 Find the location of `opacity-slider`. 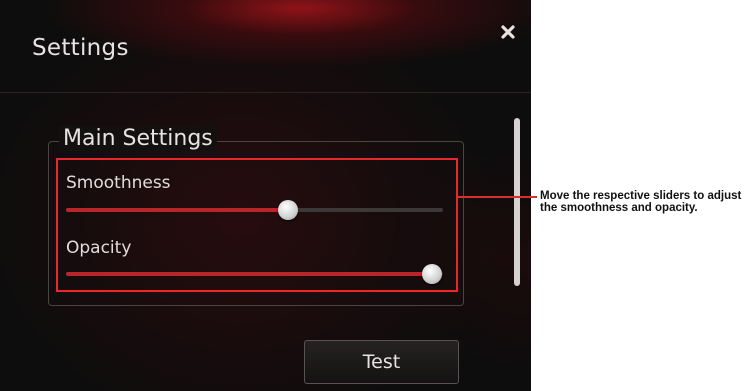

opacity-slider is located at coordinates (254, 274).